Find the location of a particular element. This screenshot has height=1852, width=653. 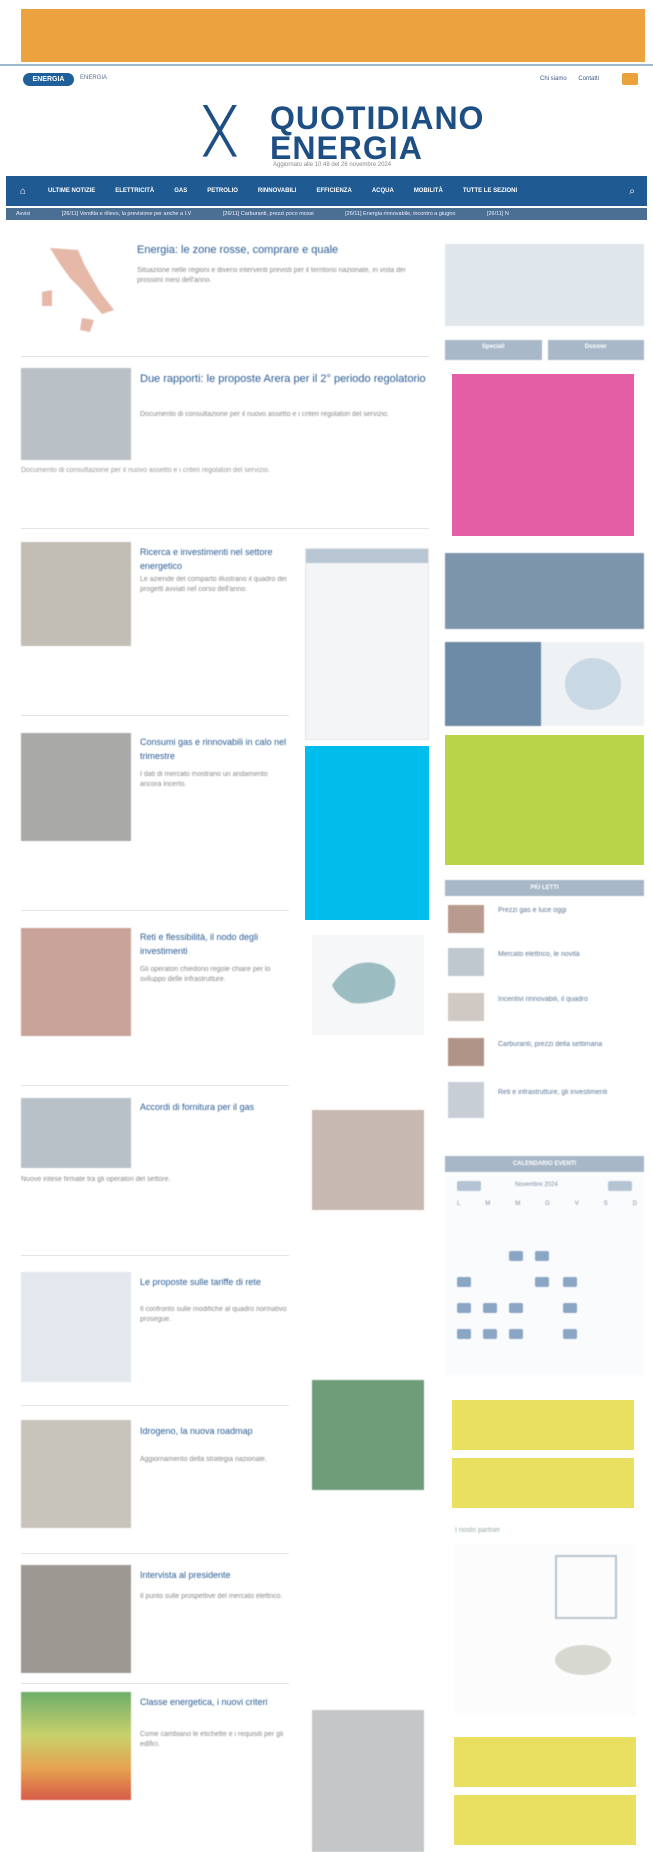

sidebar-tab-specials: Speciali is located at coordinates (493, 350).